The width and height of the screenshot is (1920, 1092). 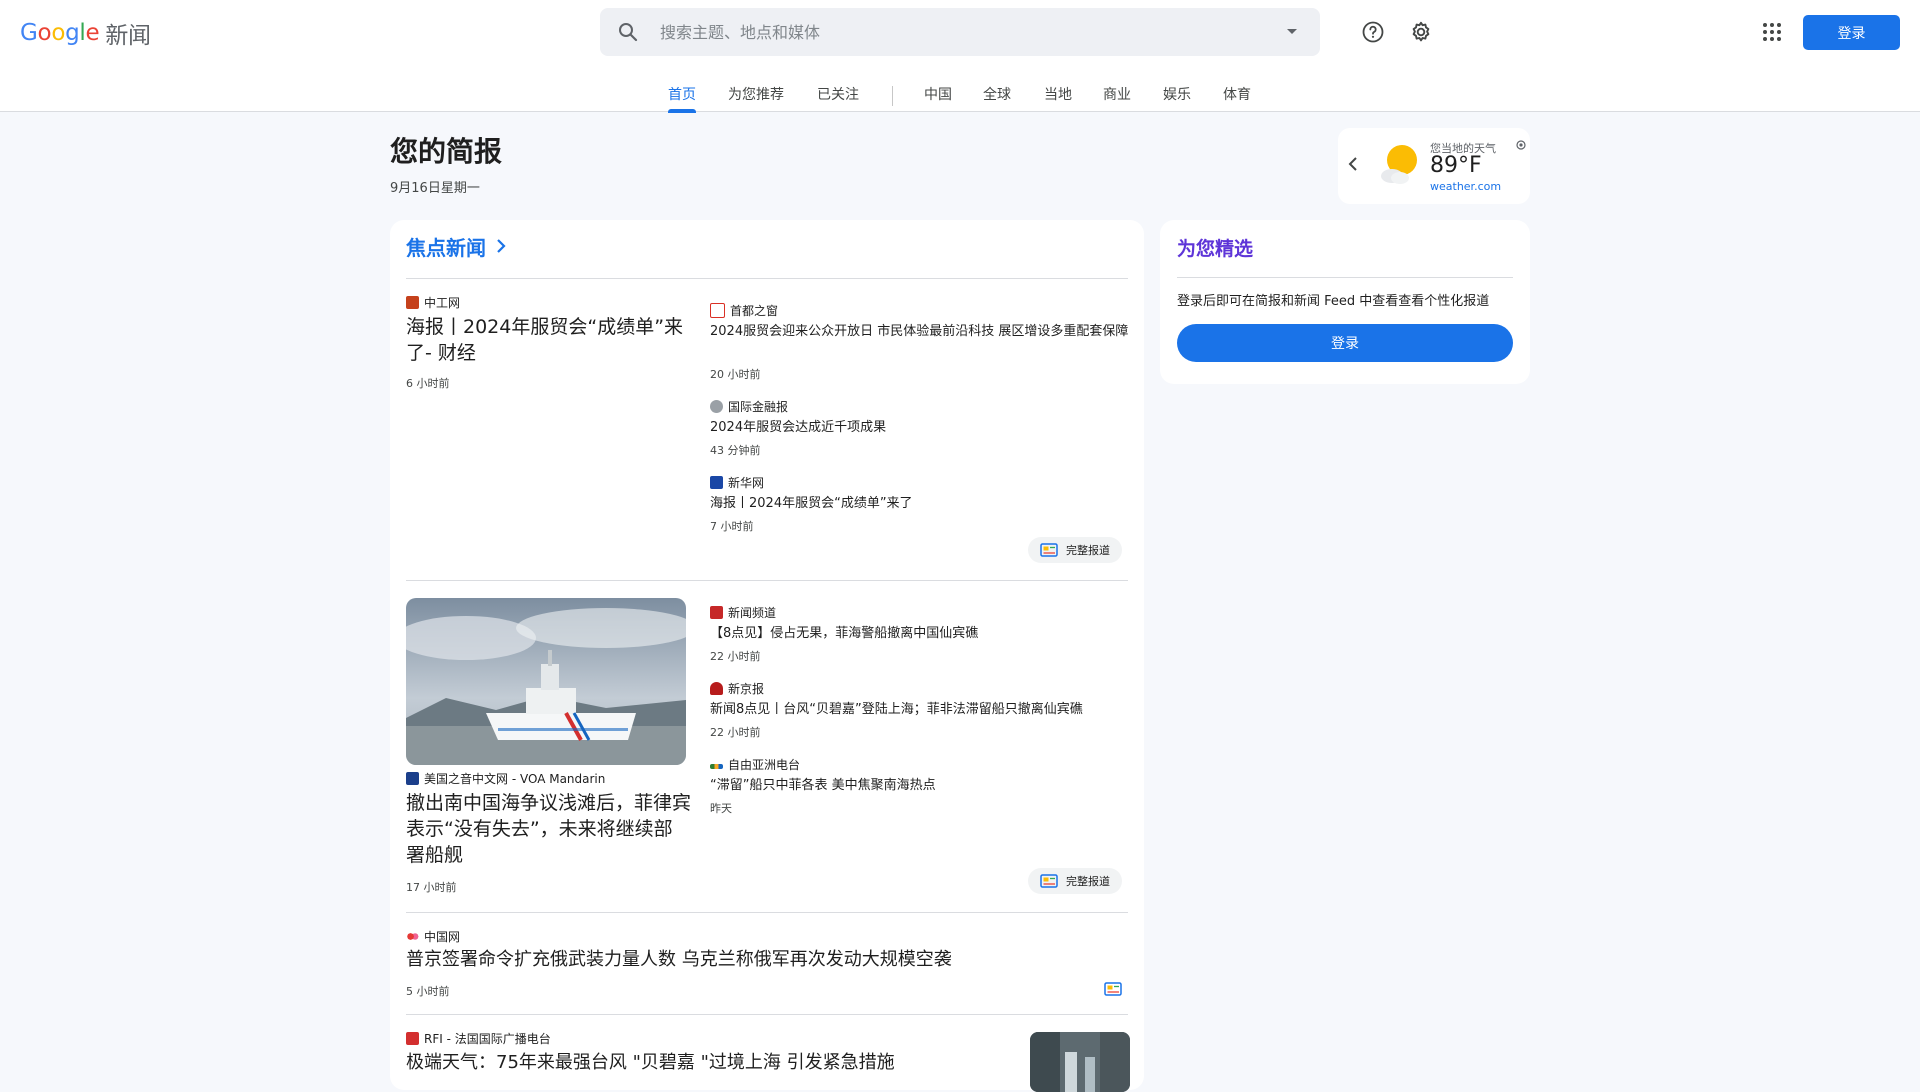 What do you see at coordinates (1353, 165) in the screenshot?
I see `chevron-left-icon` at bounding box center [1353, 165].